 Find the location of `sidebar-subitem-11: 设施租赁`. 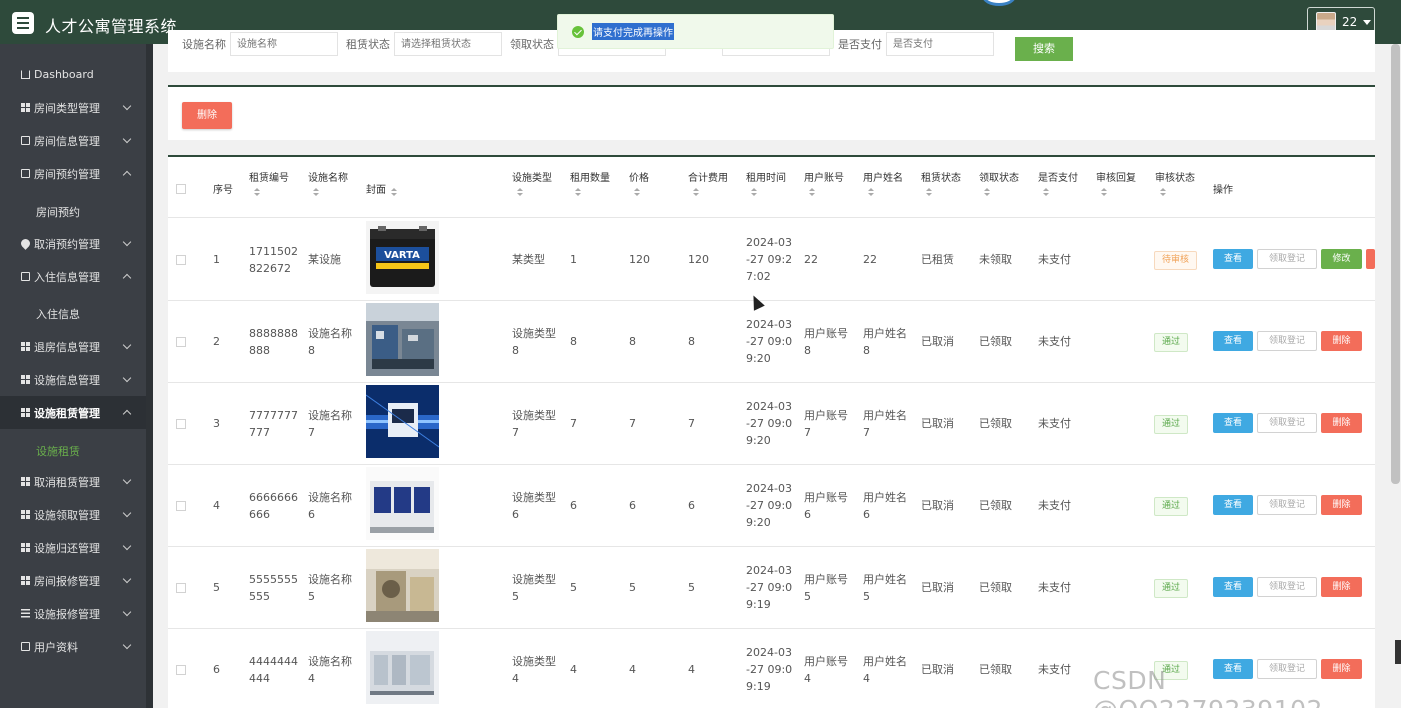

sidebar-subitem-11: 设施租赁 is located at coordinates (73, 450).